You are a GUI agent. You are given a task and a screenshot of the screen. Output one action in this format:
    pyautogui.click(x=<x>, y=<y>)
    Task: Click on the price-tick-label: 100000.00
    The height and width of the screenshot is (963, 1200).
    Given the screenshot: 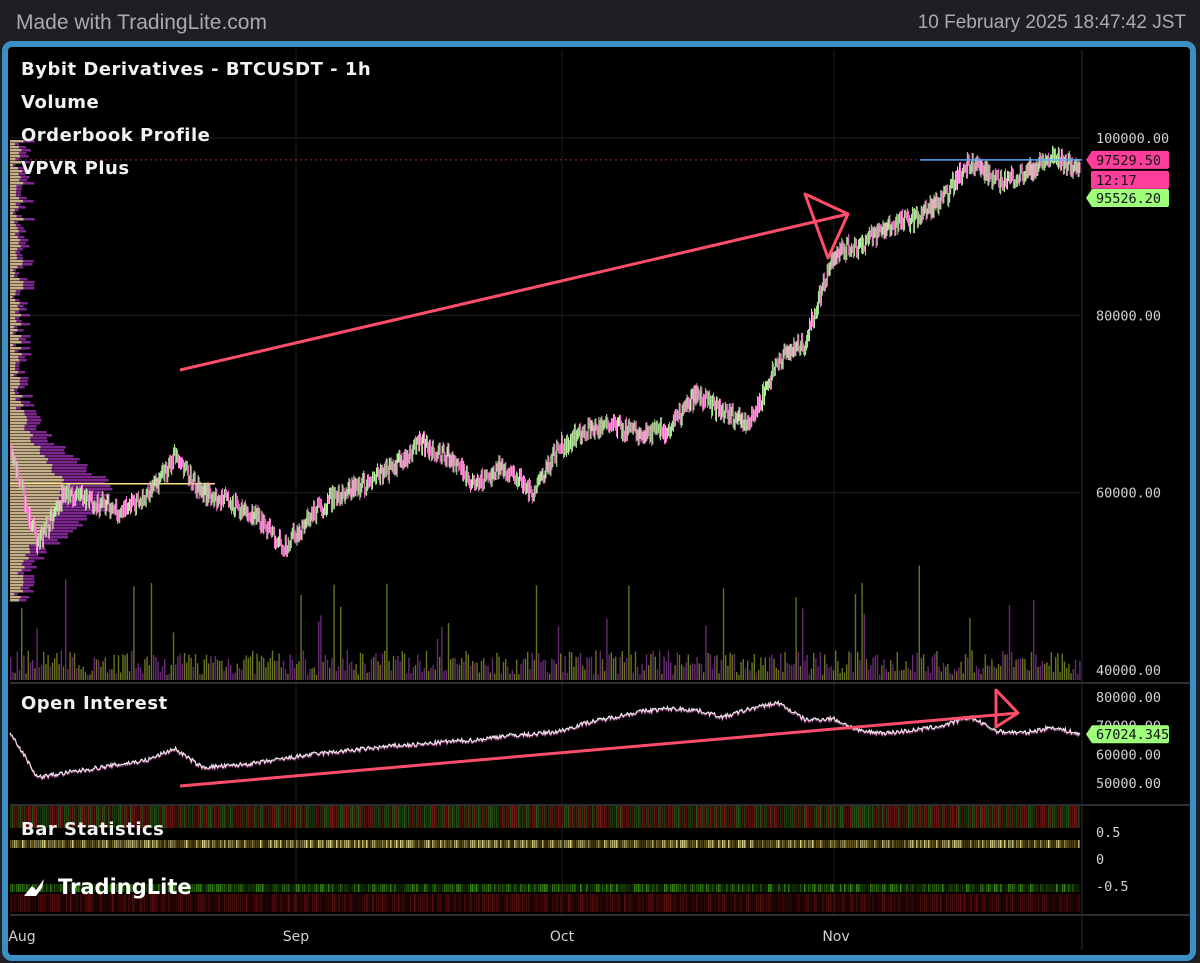 What is the action you would take?
    pyautogui.click(x=1132, y=139)
    